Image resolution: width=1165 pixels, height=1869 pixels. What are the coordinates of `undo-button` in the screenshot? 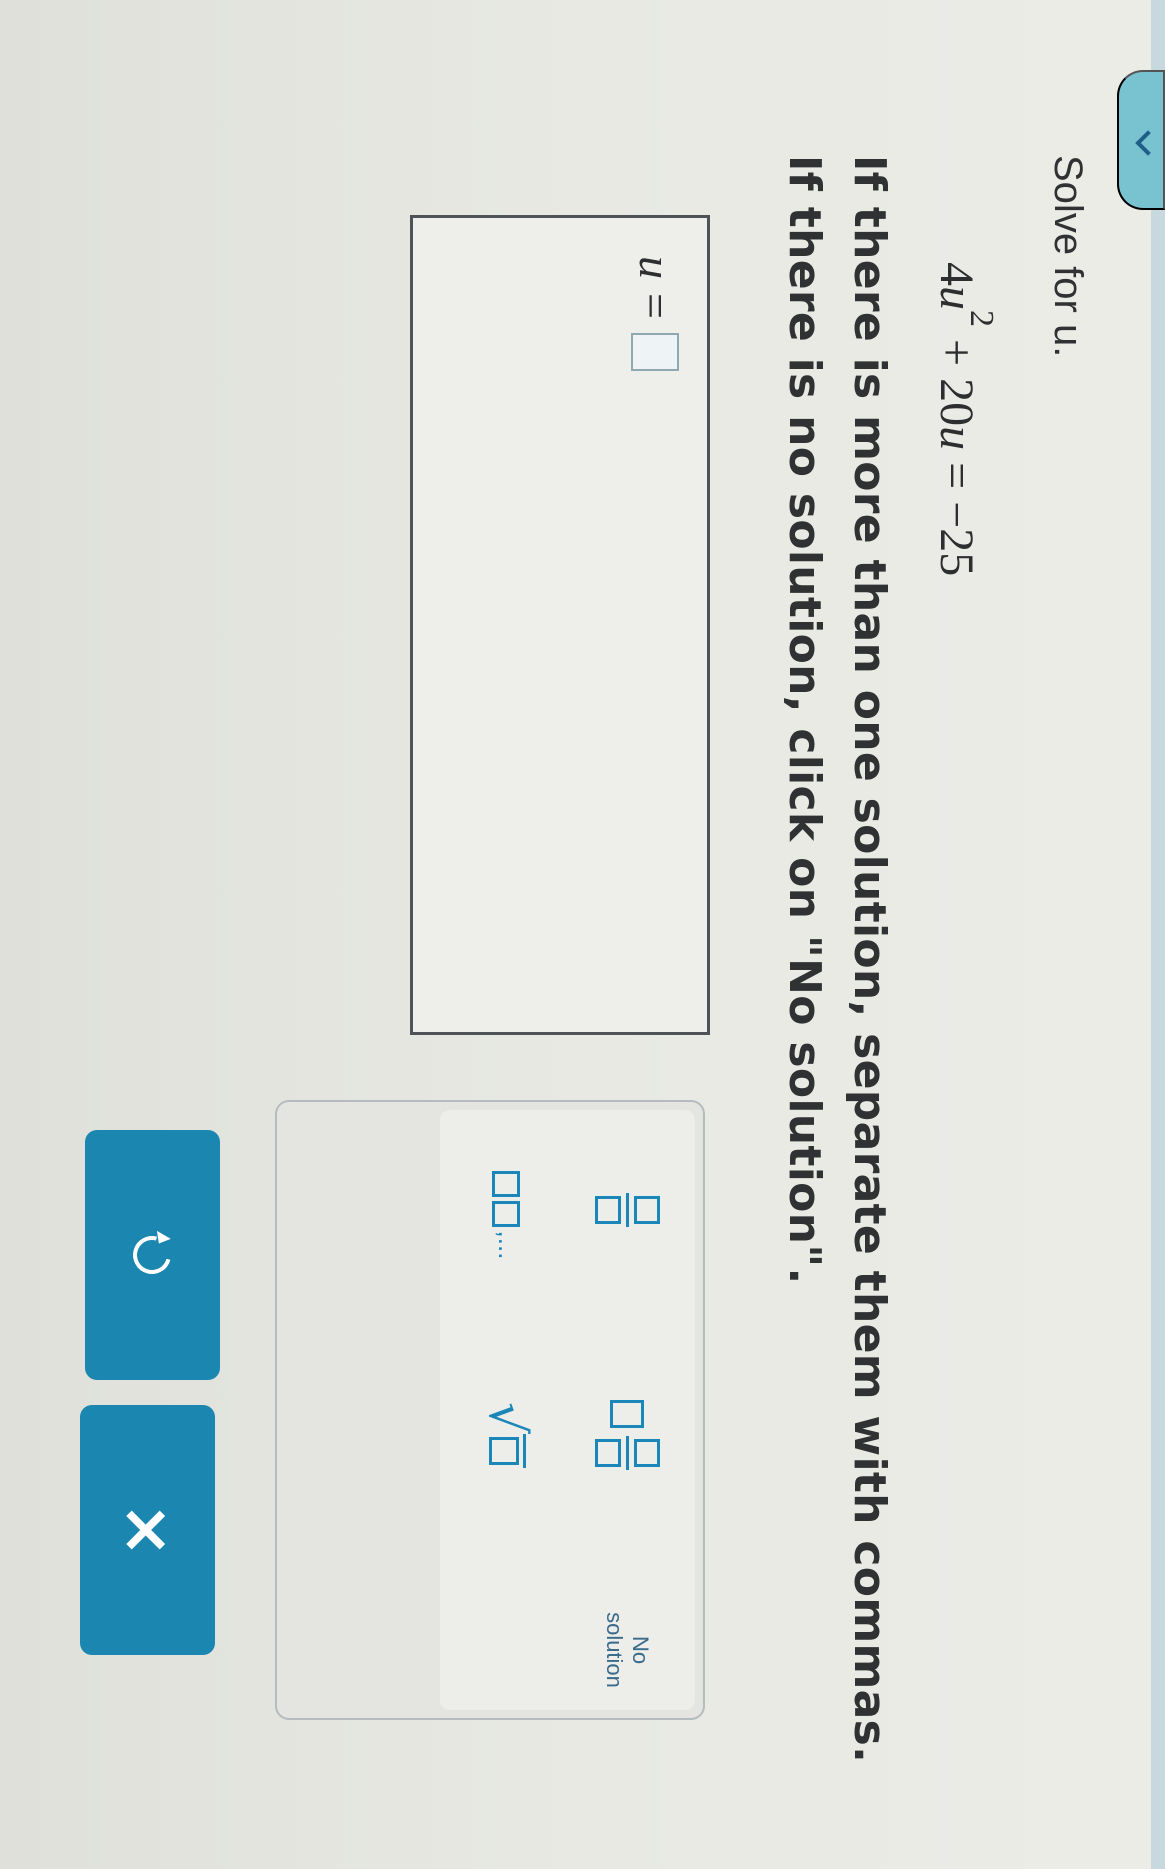 It's located at (152, 1255).